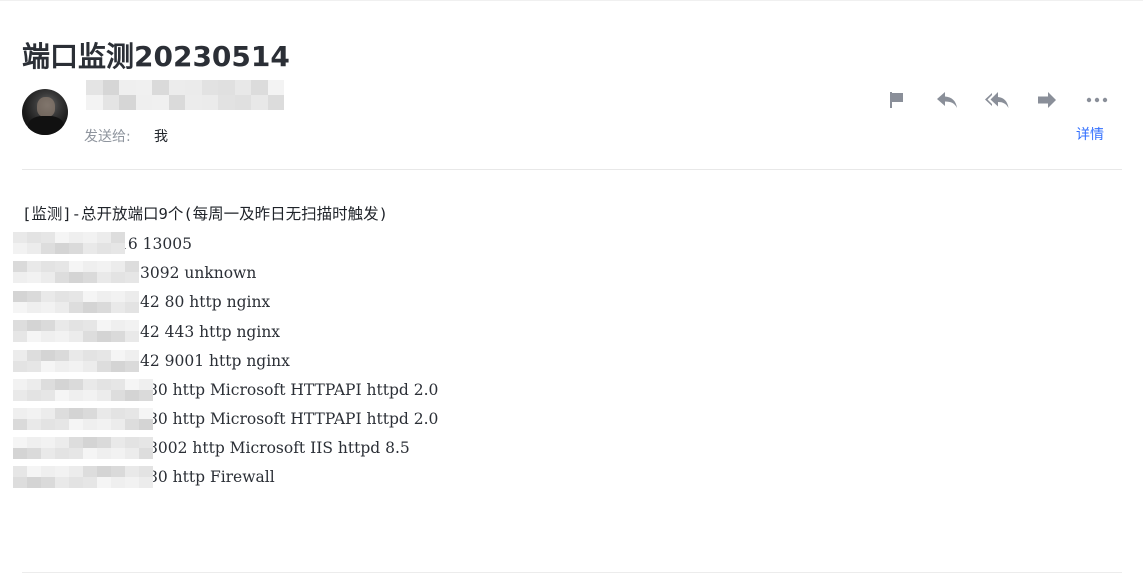 The width and height of the screenshot is (1143, 576). I want to click on reply-all-button, so click(997, 100).